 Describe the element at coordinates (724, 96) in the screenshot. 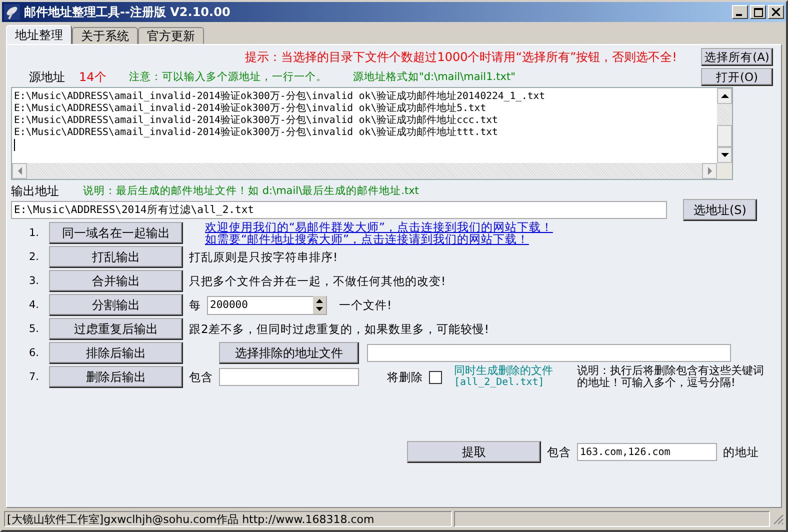

I see `up-arrow-icon` at that location.